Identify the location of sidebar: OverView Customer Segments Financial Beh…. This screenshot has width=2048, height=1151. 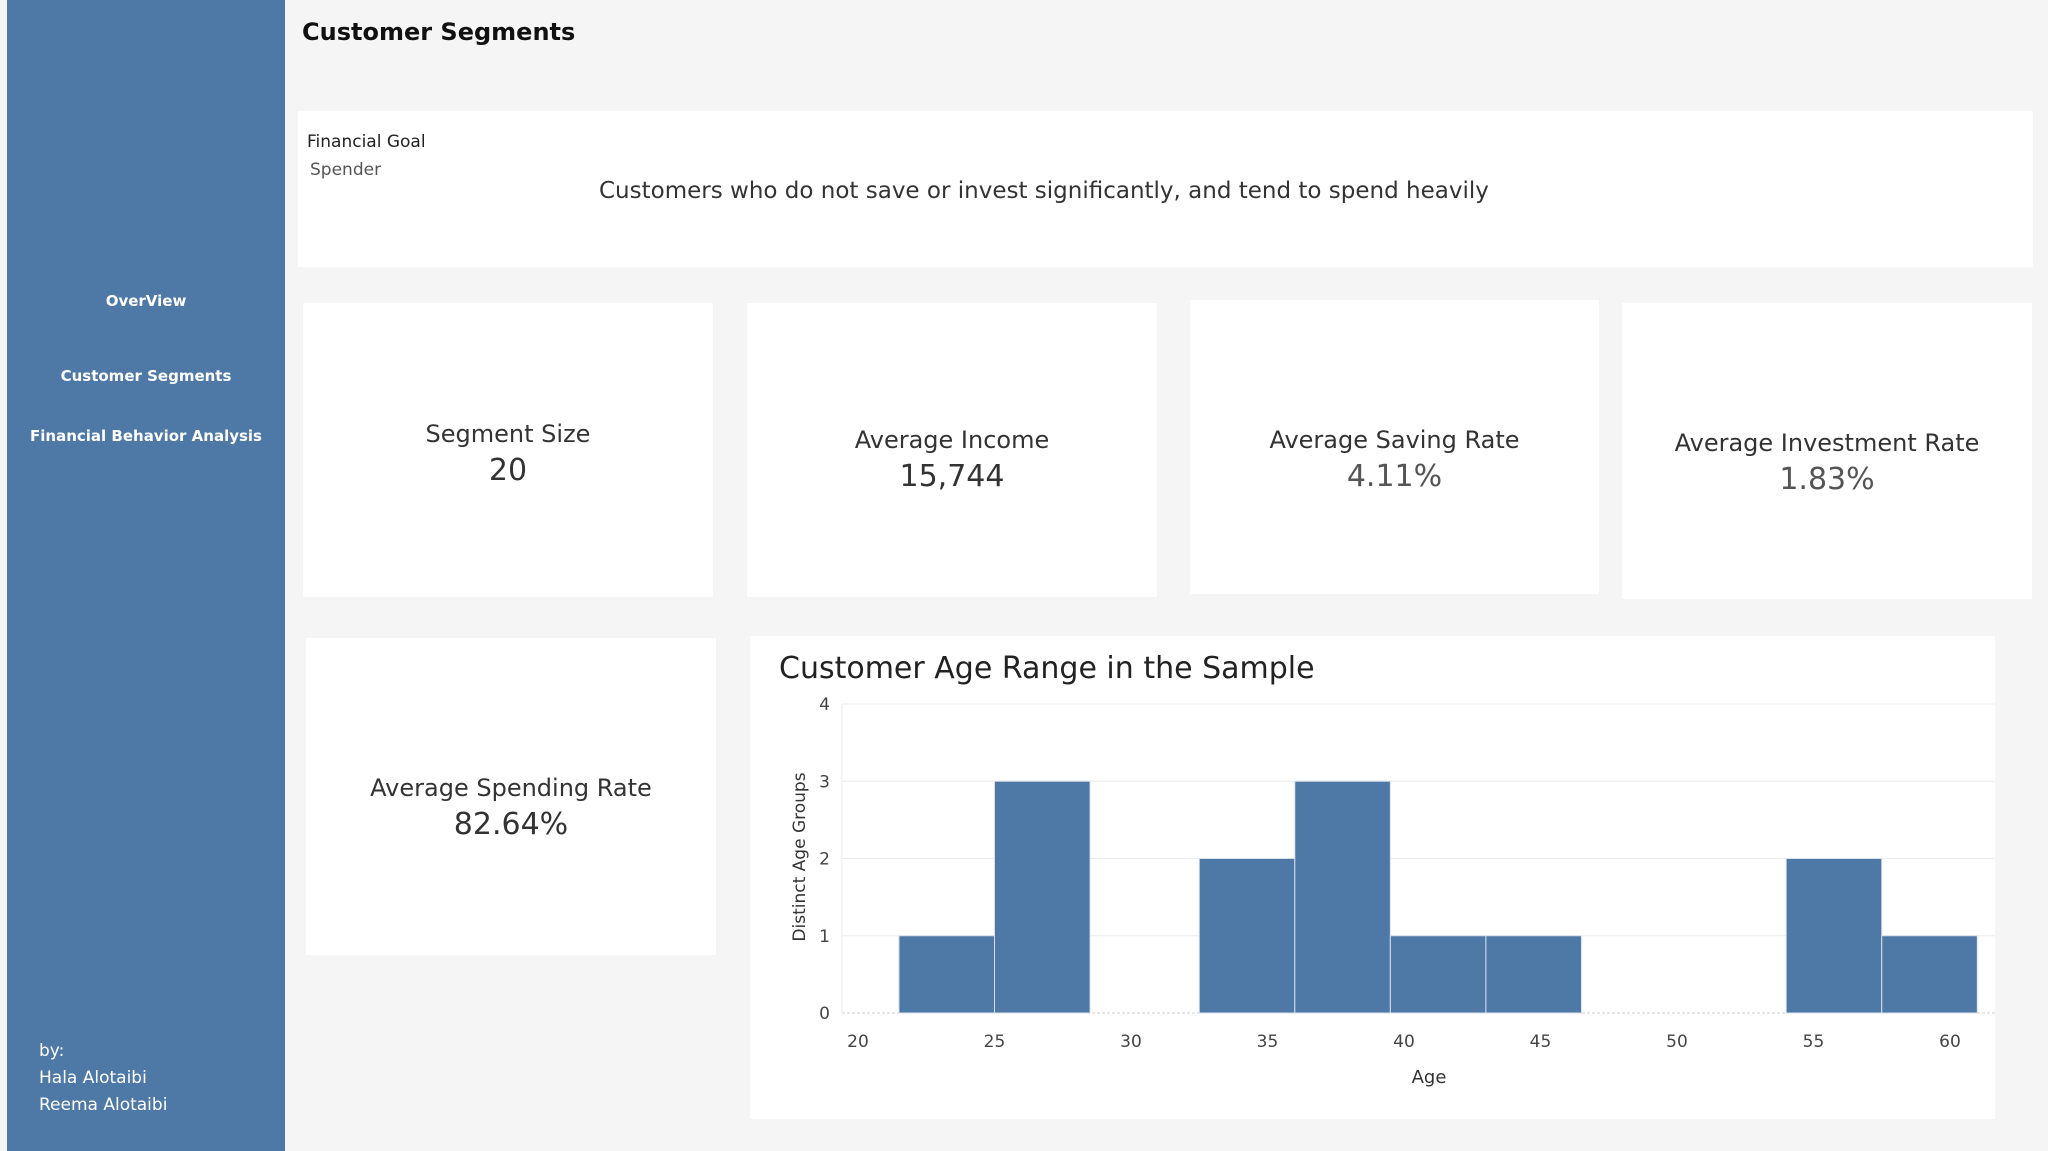
(146, 575).